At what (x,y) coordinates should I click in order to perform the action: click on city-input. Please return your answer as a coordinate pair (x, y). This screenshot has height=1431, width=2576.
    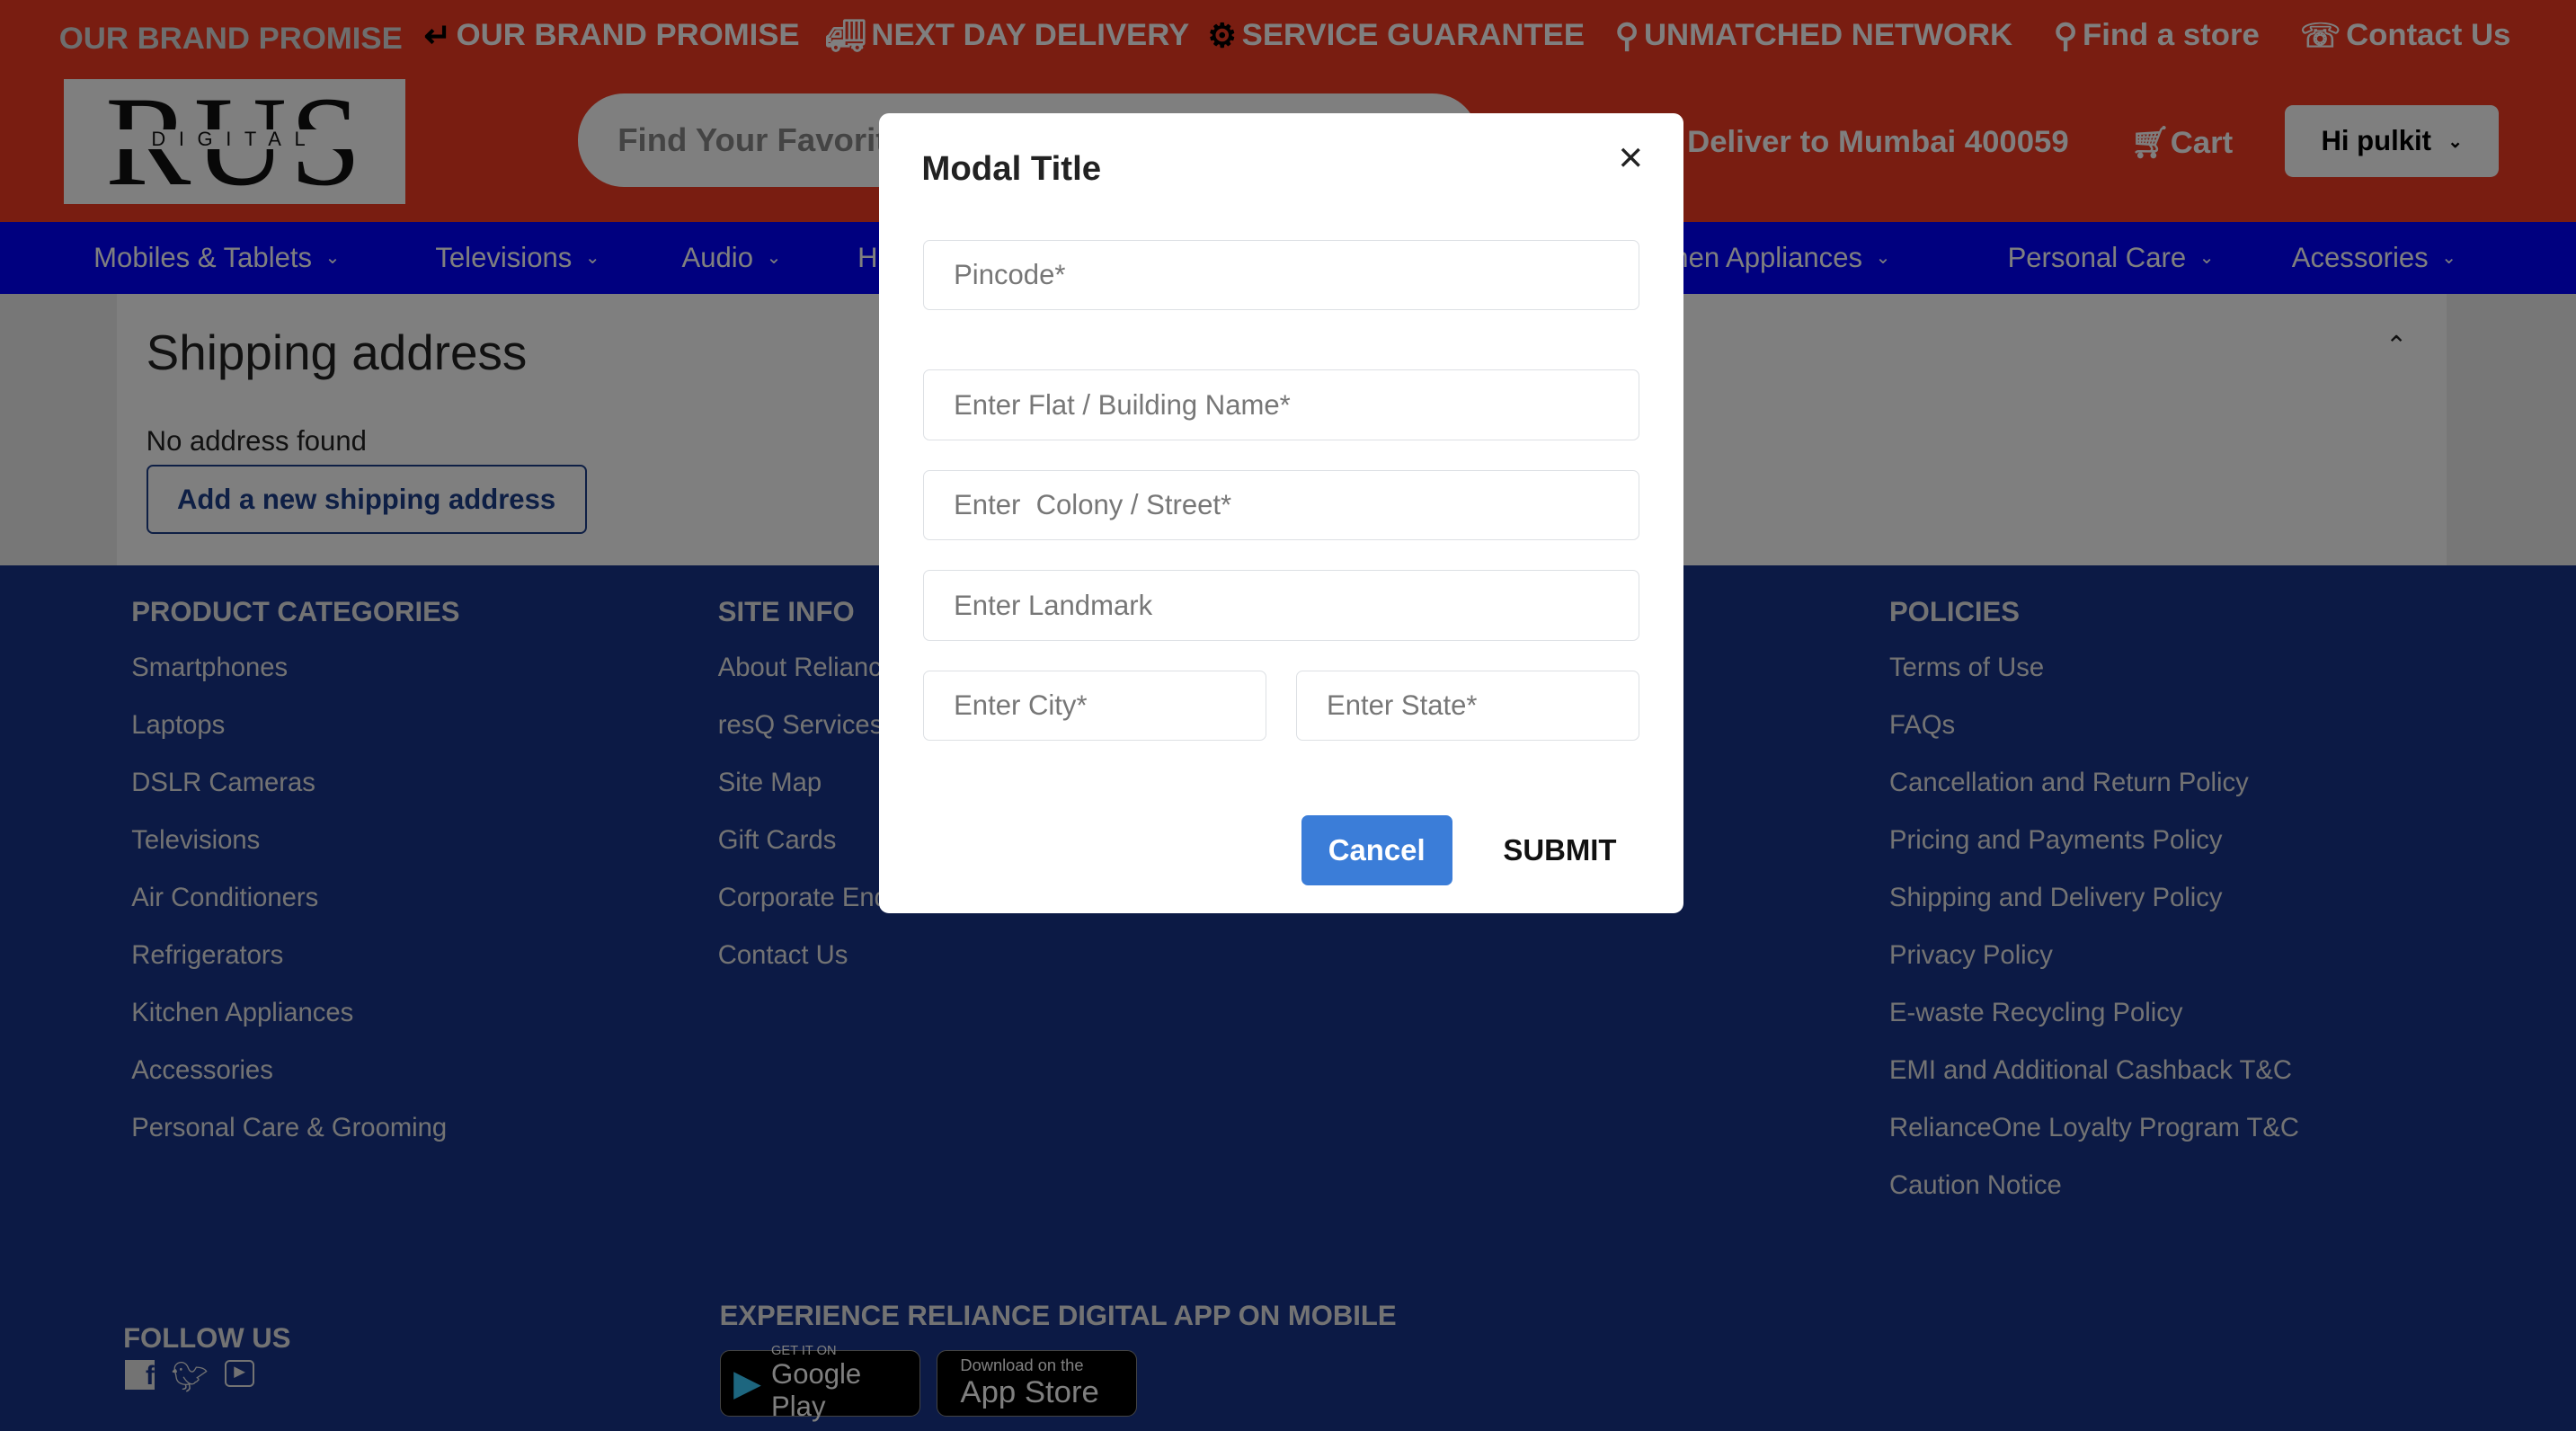
    Looking at the image, I should click on (1095, 706).